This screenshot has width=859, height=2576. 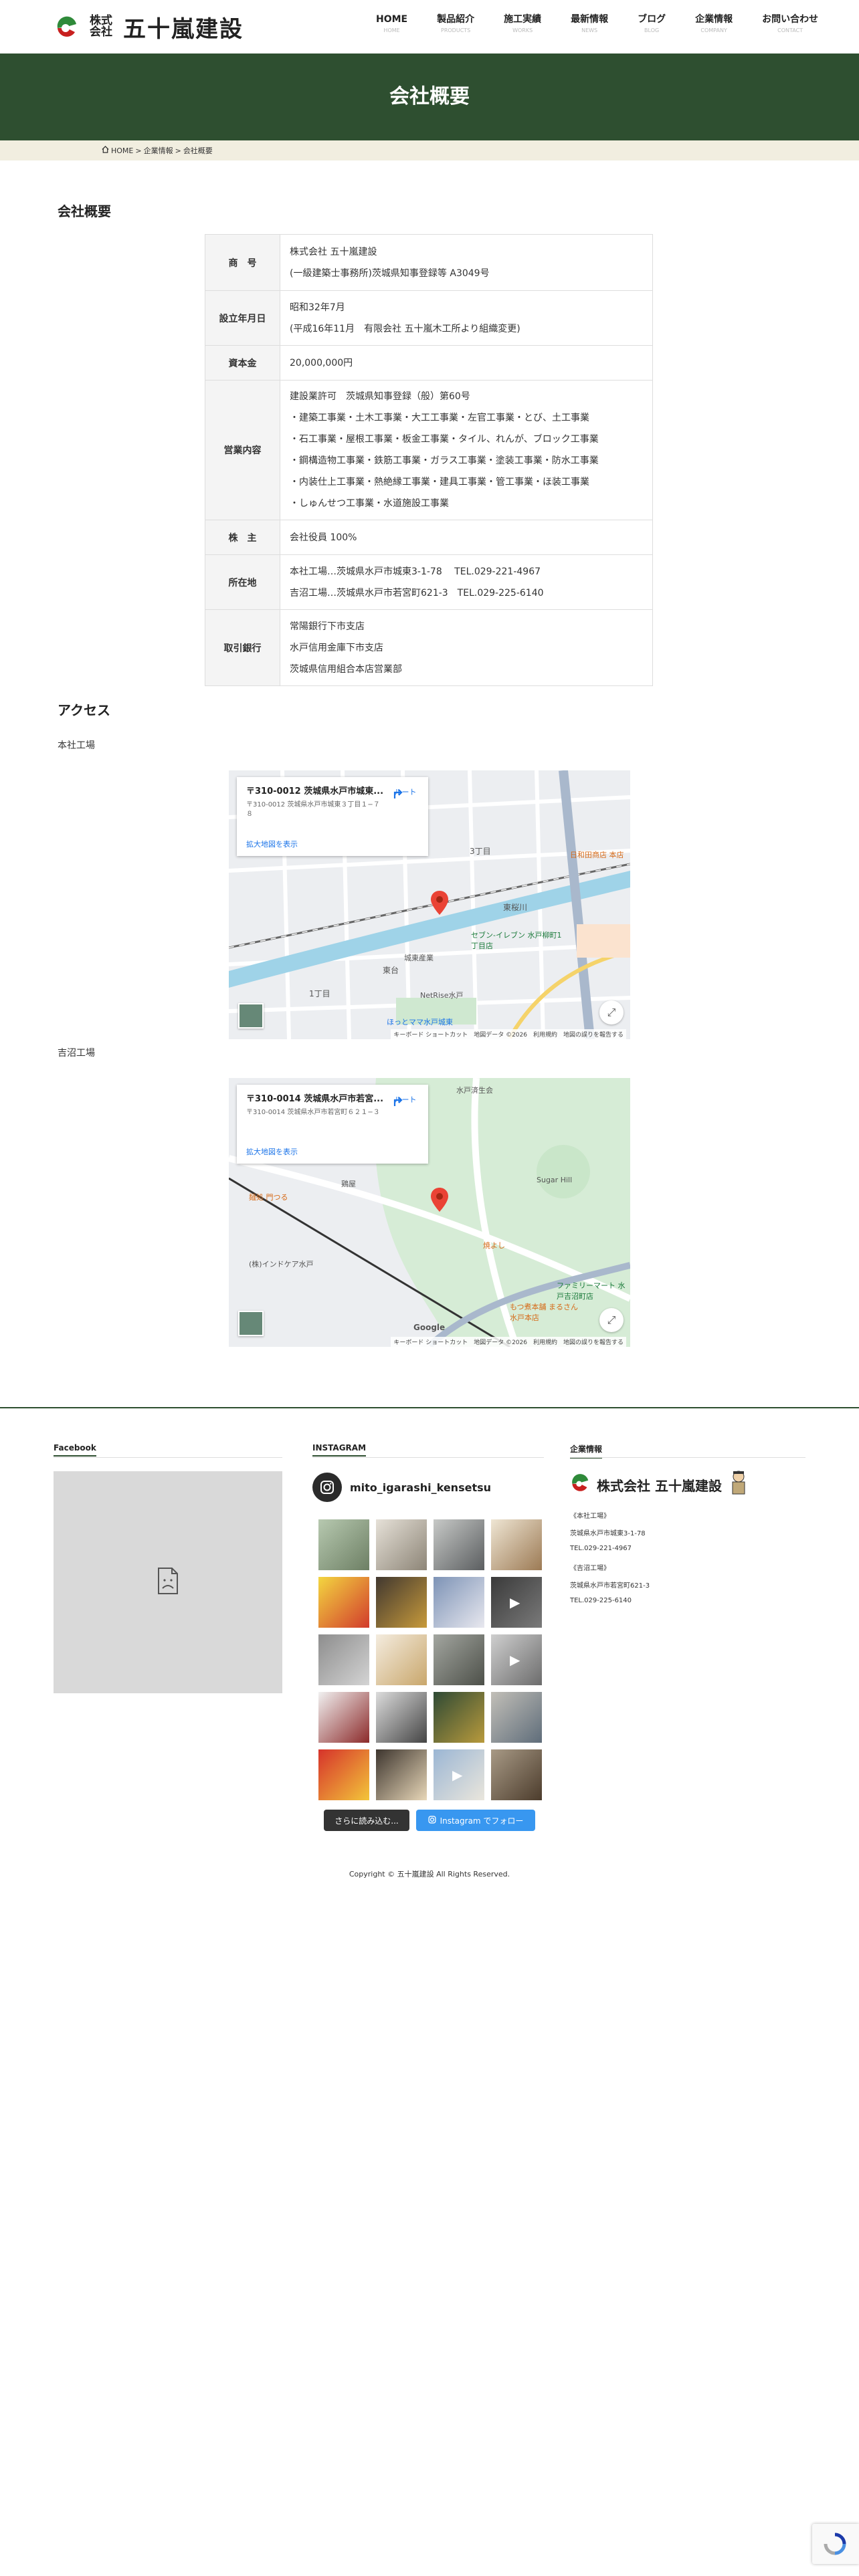 What do you see at coordinates (158, 150) in the screenshot?
I see `breadcrumb-company: 企業情報` at bounding box center [158, 150].